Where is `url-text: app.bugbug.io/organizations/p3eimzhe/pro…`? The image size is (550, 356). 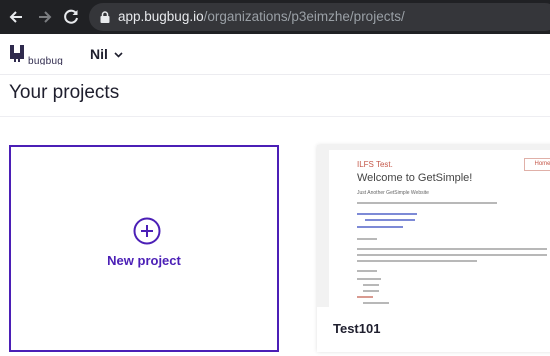
url-text: app.bugbug.io/organizations/p3eimzhe/pro… is located at coordinates (261, 16).